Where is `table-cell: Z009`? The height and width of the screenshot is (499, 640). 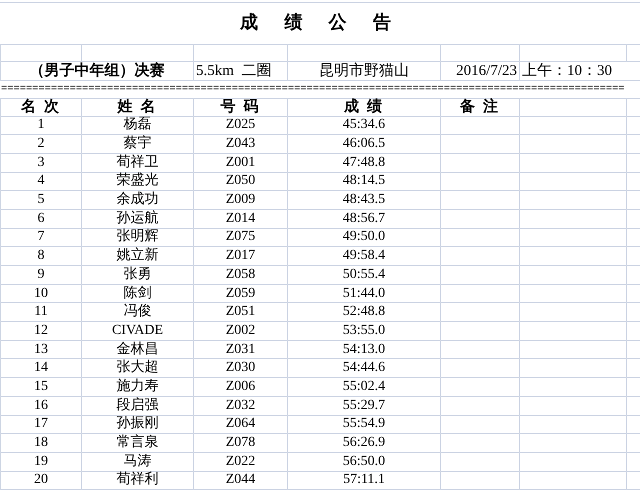 table-cell: Z009 is located at coordinates (241, 200).